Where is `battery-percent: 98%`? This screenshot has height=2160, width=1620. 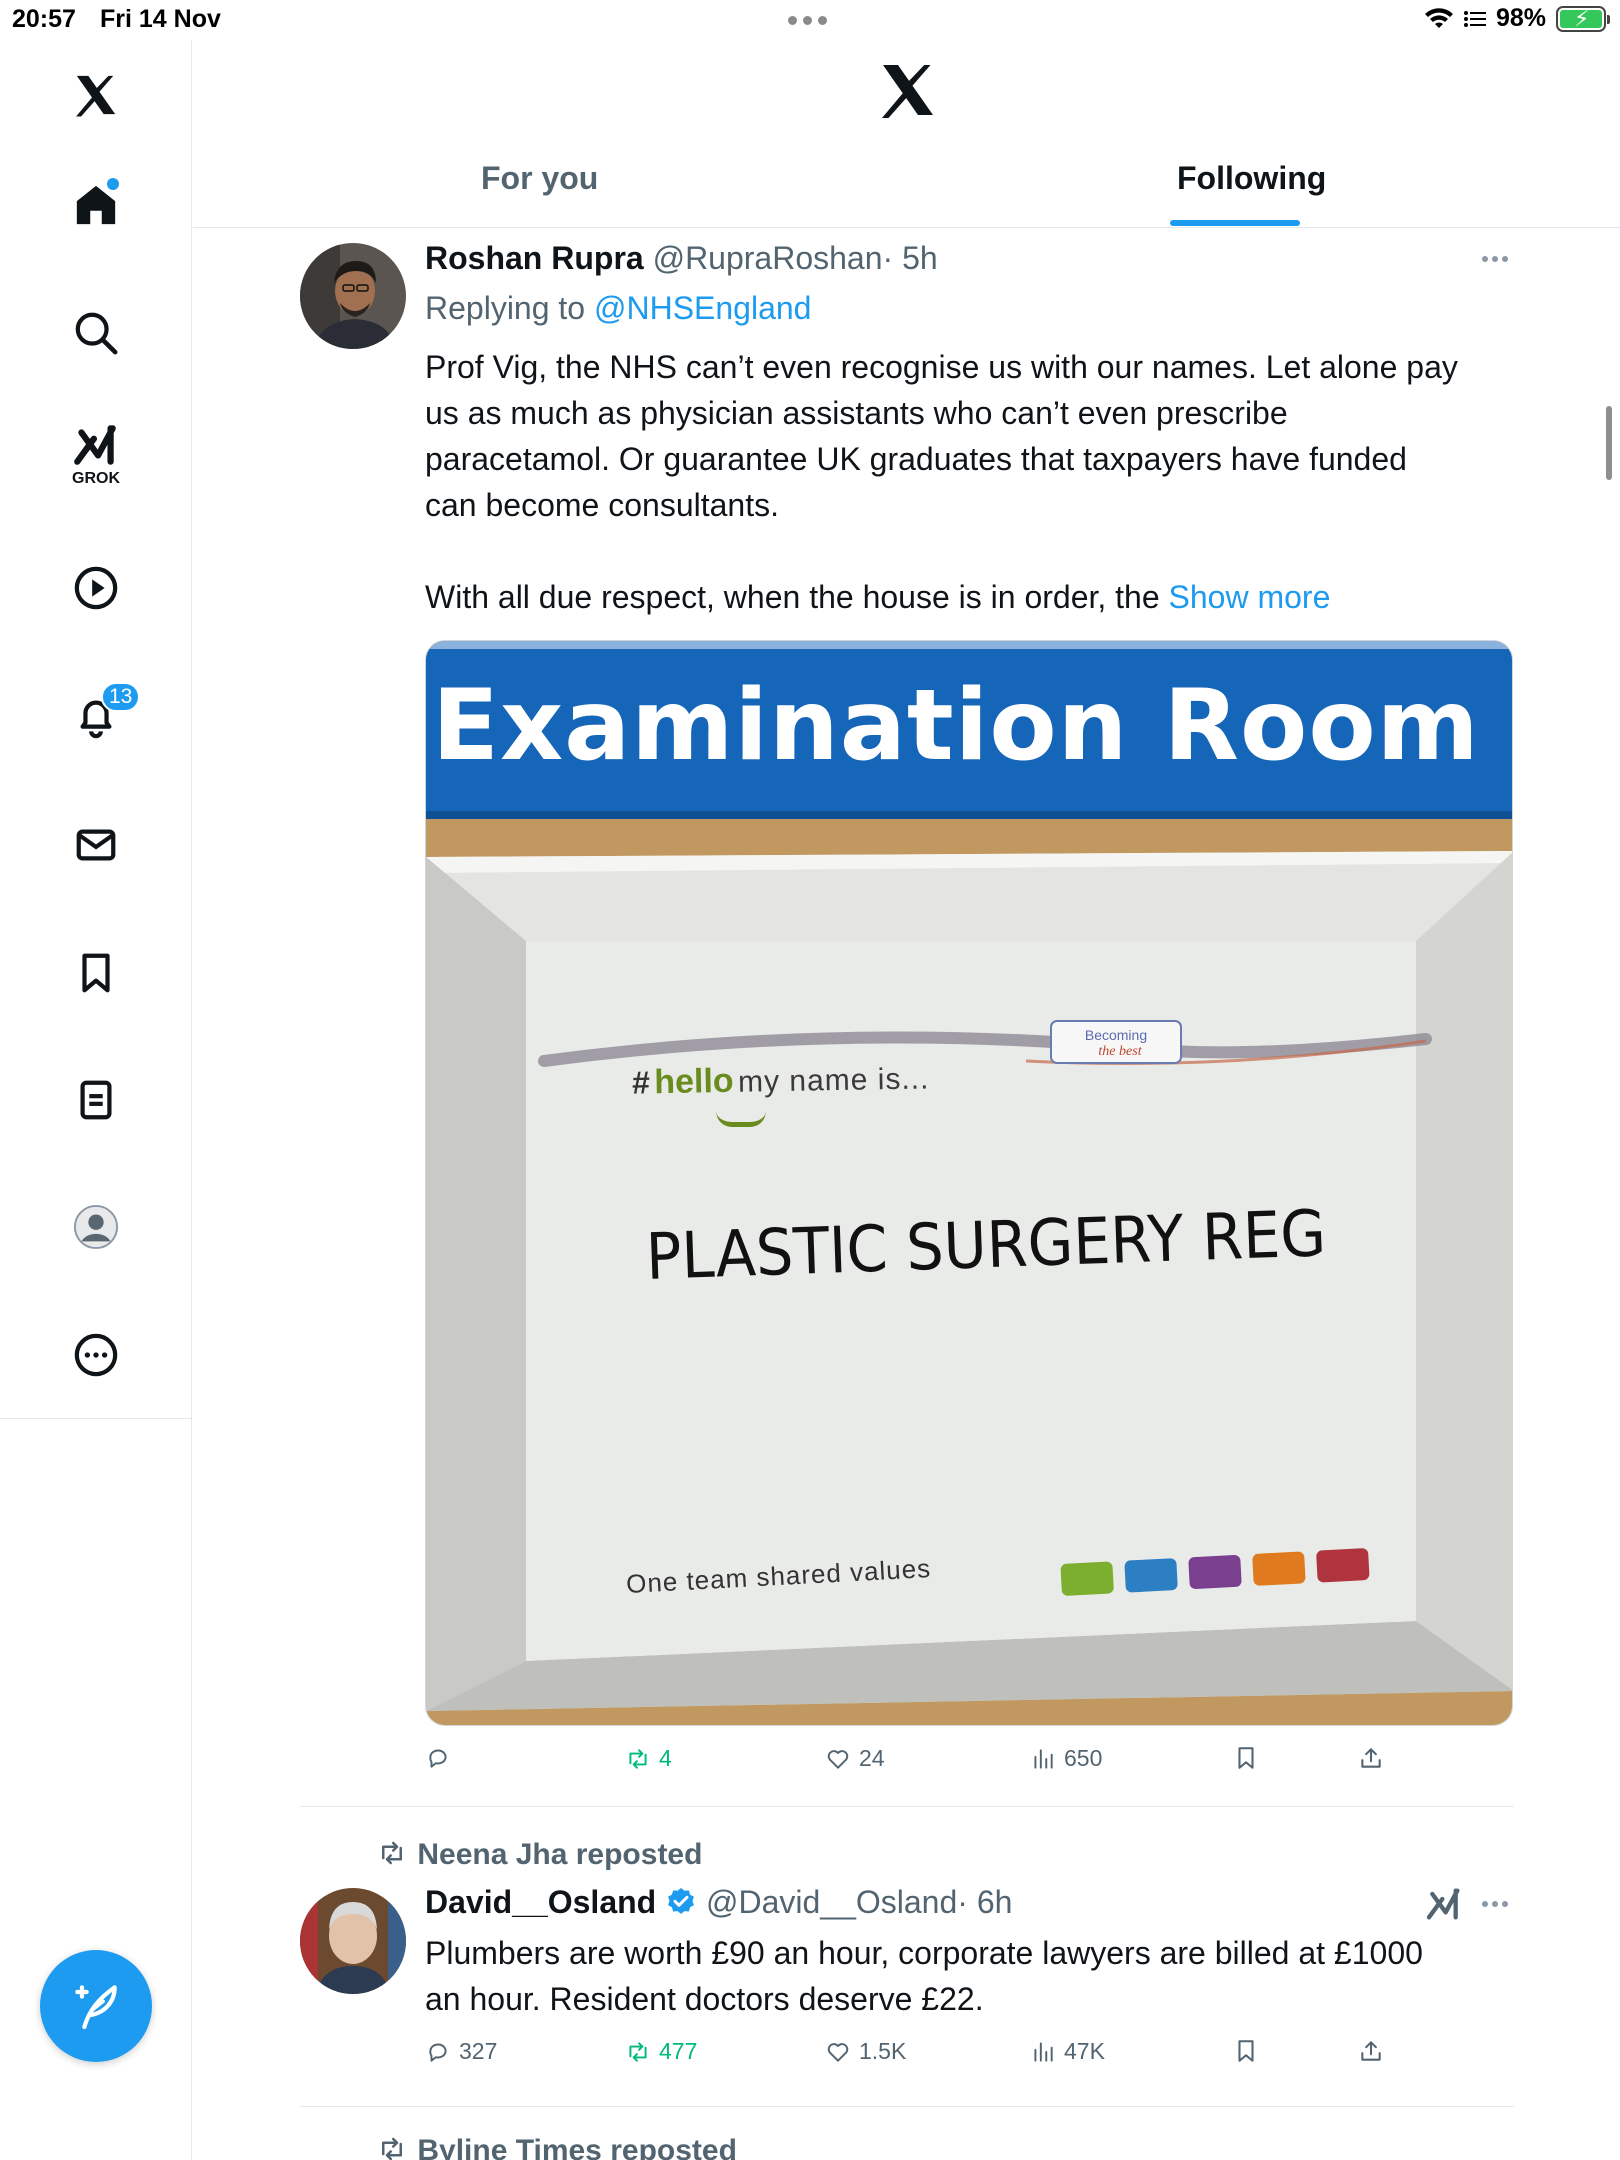
battery-percent: 98% is located at coordinates (1520, 18).